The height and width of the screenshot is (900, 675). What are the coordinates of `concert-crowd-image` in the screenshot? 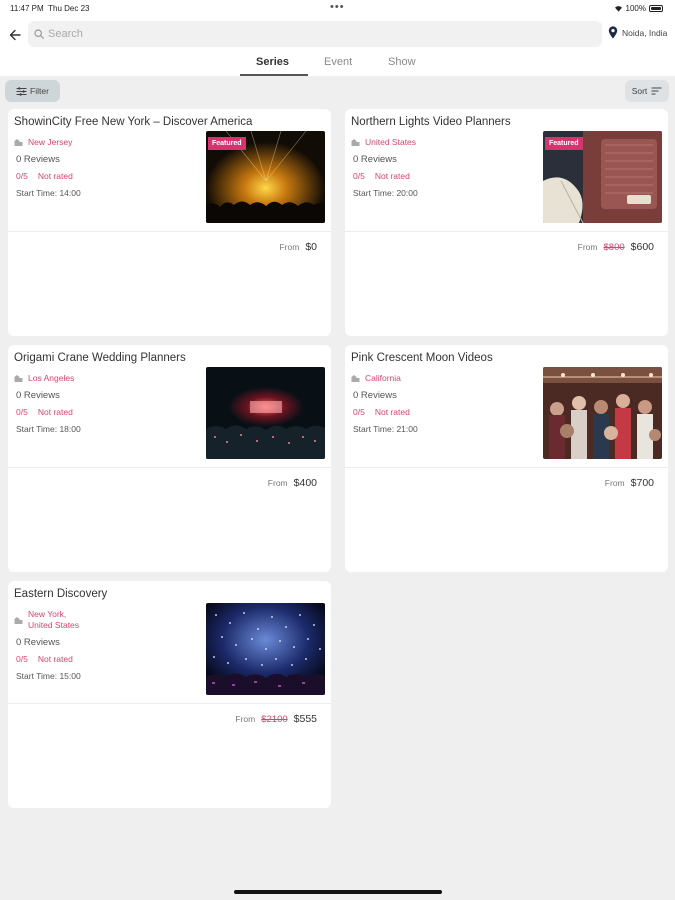 It's located at (265, 413).